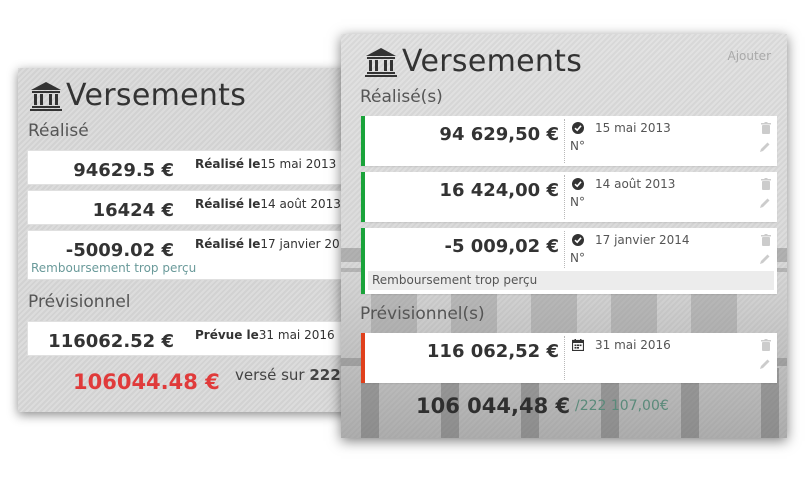  Describe the element at coordinates (492, 351) in the screenshot. I see `forecast-amount: 116 062,52 €` at that location.